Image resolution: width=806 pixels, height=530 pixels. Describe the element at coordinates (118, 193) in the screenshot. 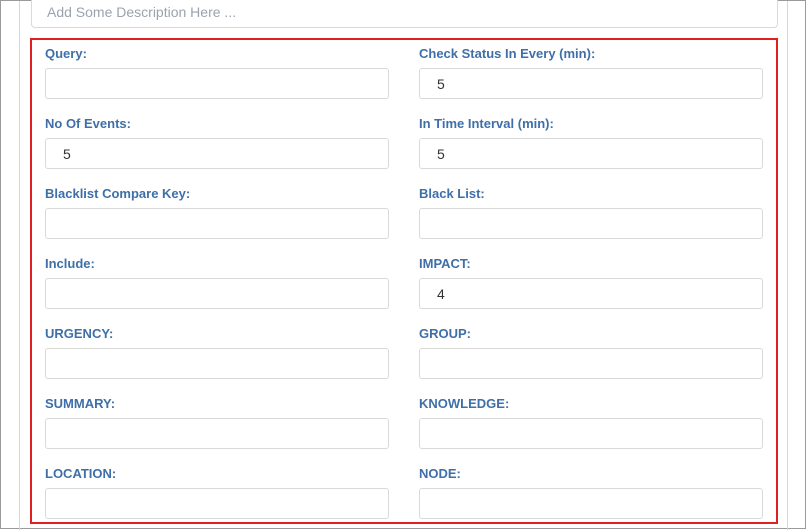

I see `blacklist-compare-key-label: Blacklist Compare Key:` at that location.